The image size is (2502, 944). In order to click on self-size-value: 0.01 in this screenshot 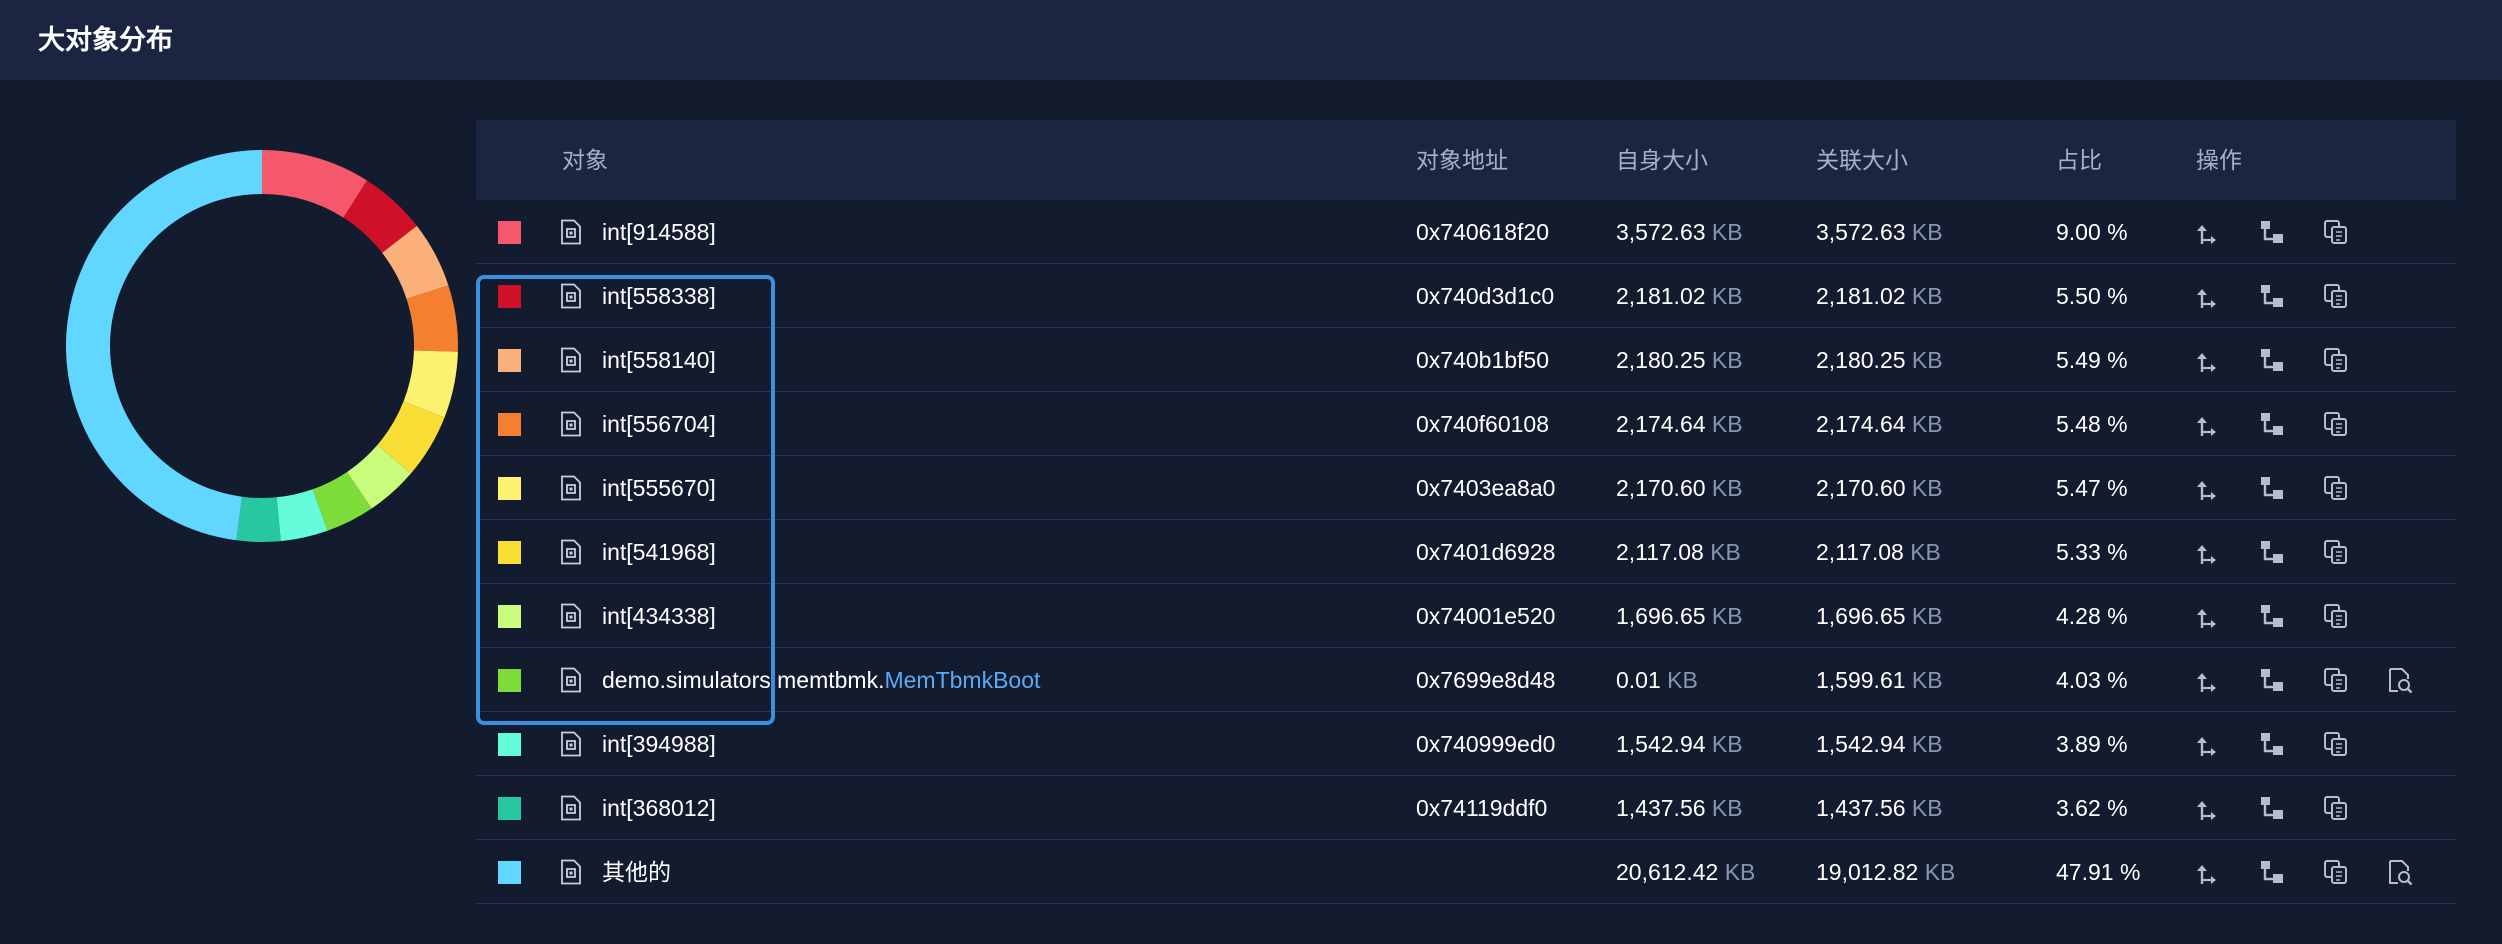, I will do `click(1638, 680)`.